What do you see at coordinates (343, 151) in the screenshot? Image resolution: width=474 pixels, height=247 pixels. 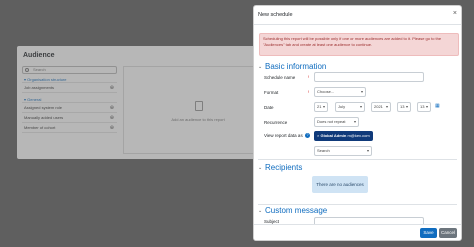 I see `view-as-search-select: Search` at bounding box center [343, 151].